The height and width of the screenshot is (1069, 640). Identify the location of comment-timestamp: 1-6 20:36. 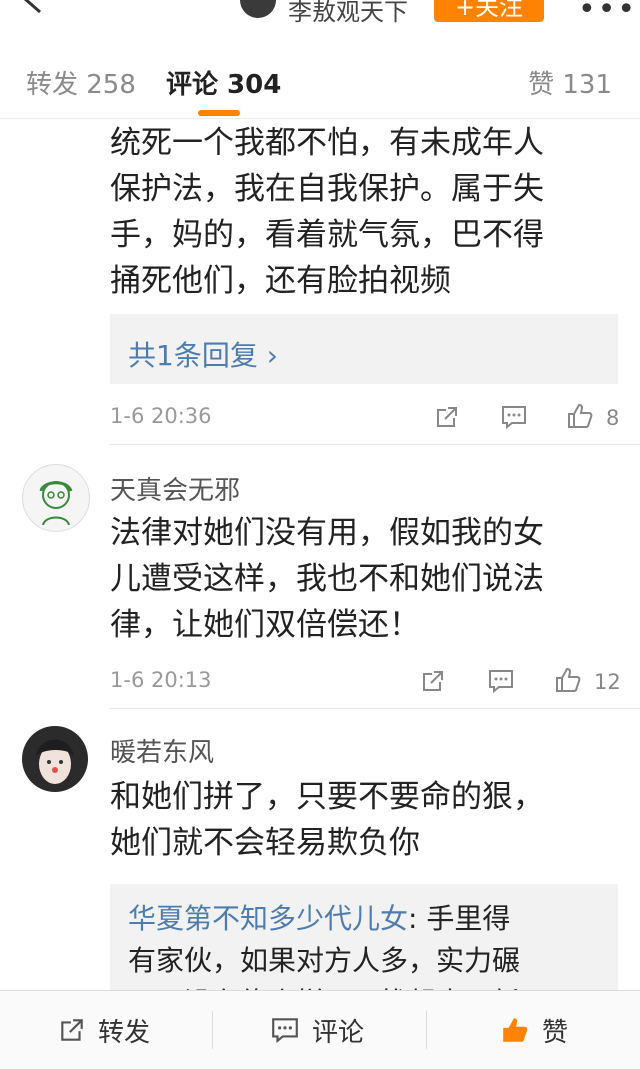
(161, 416).